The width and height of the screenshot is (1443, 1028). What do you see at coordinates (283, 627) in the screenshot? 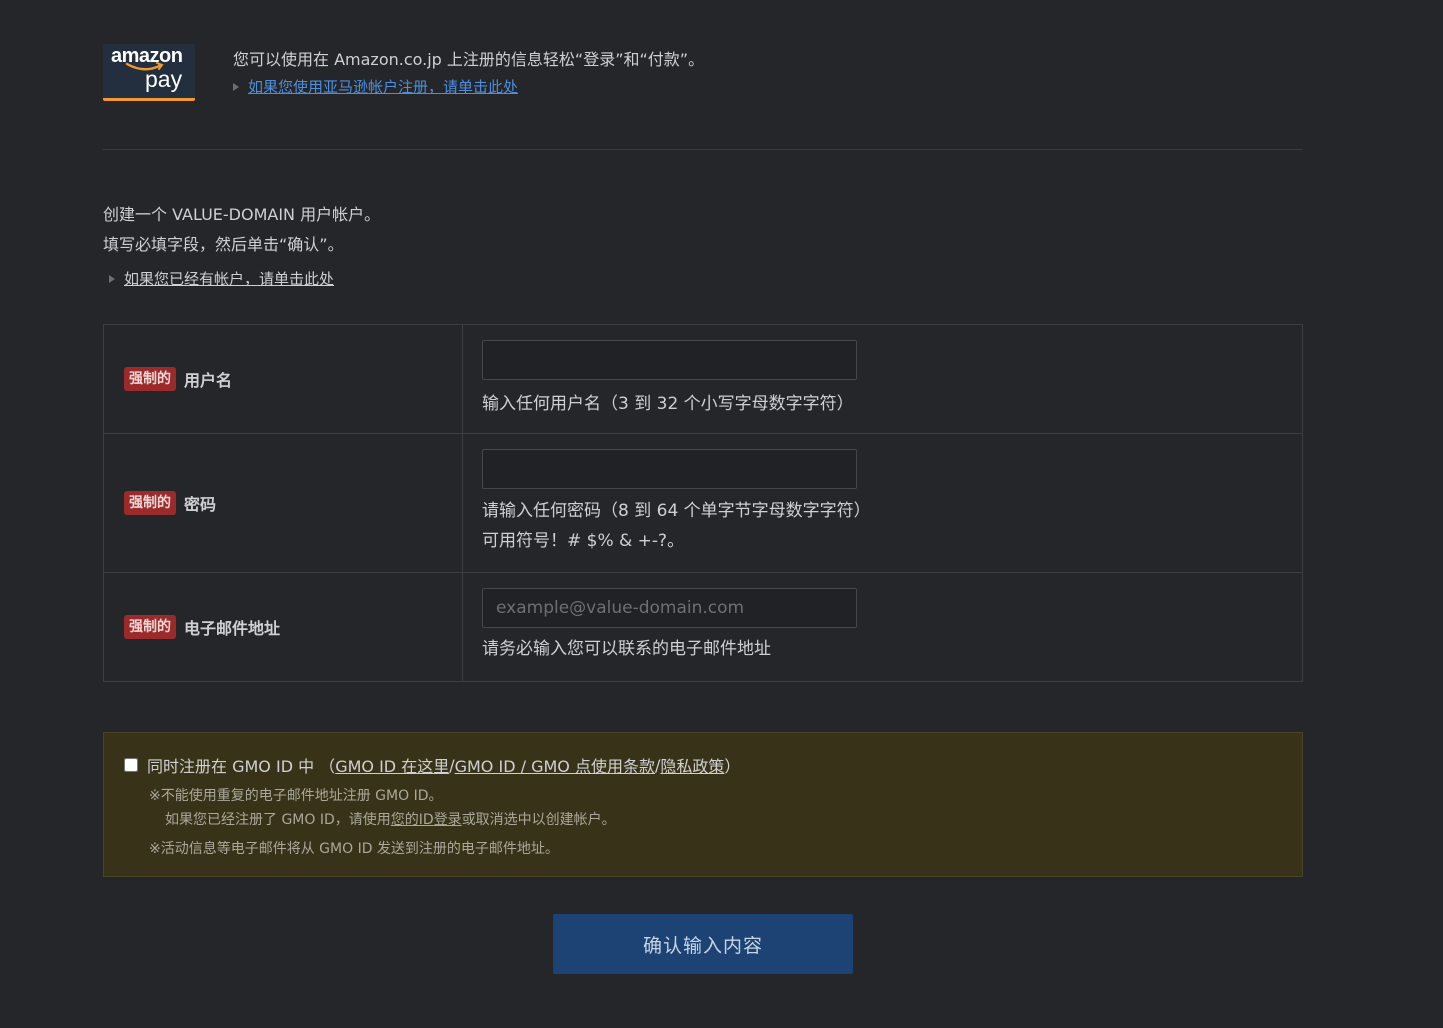
I see `email-label-cell: 强制的 电子邮件地址` at bounding box center [283, 627].